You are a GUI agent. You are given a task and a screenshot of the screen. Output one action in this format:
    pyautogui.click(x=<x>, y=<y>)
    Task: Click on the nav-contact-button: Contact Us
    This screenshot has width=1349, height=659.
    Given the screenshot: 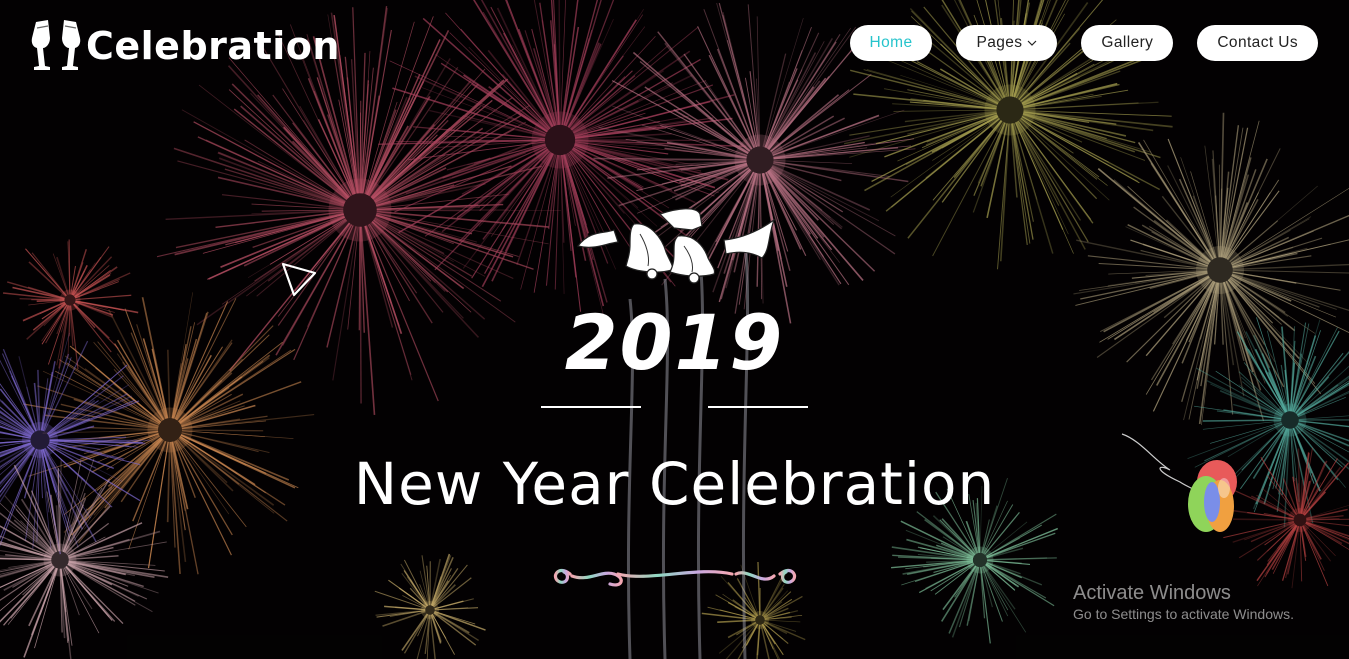 What is the action you would take?
    pyautogui.click(x=1257, y=43)
    